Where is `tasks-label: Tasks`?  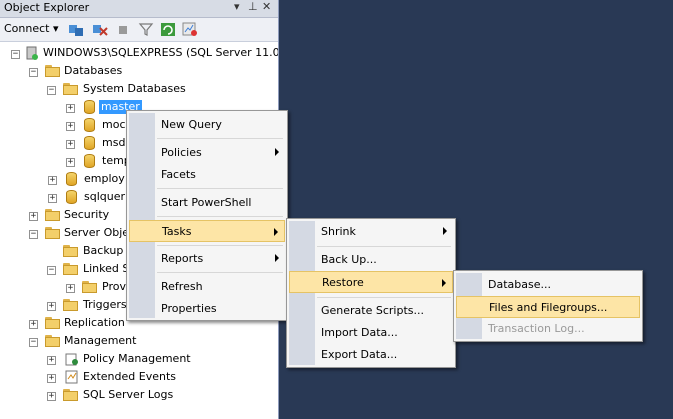 tasks-label: Tasks is located at coordinates (177, 231).